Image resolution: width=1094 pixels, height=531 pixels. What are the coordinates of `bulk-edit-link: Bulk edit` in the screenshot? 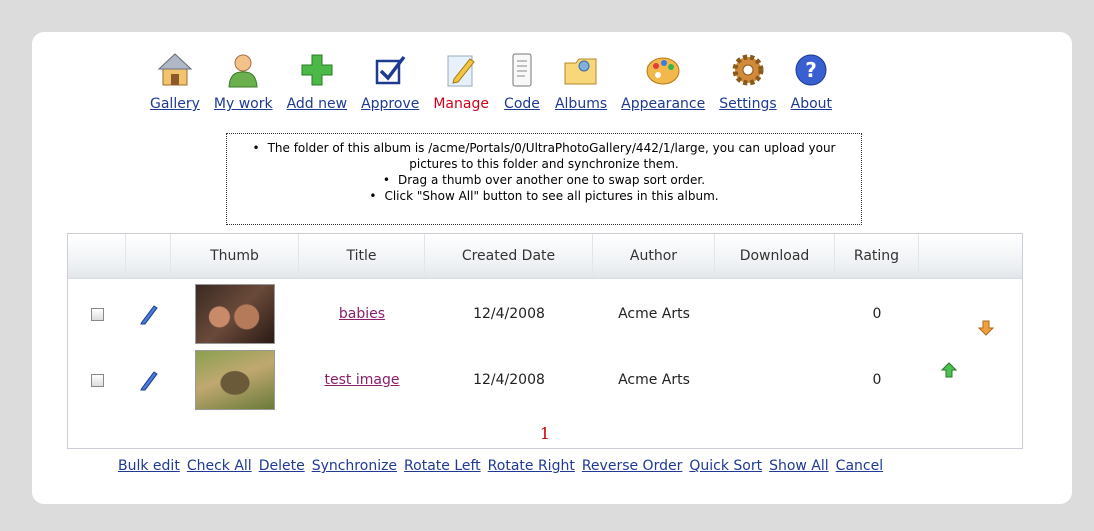 It's located at (149, 466).